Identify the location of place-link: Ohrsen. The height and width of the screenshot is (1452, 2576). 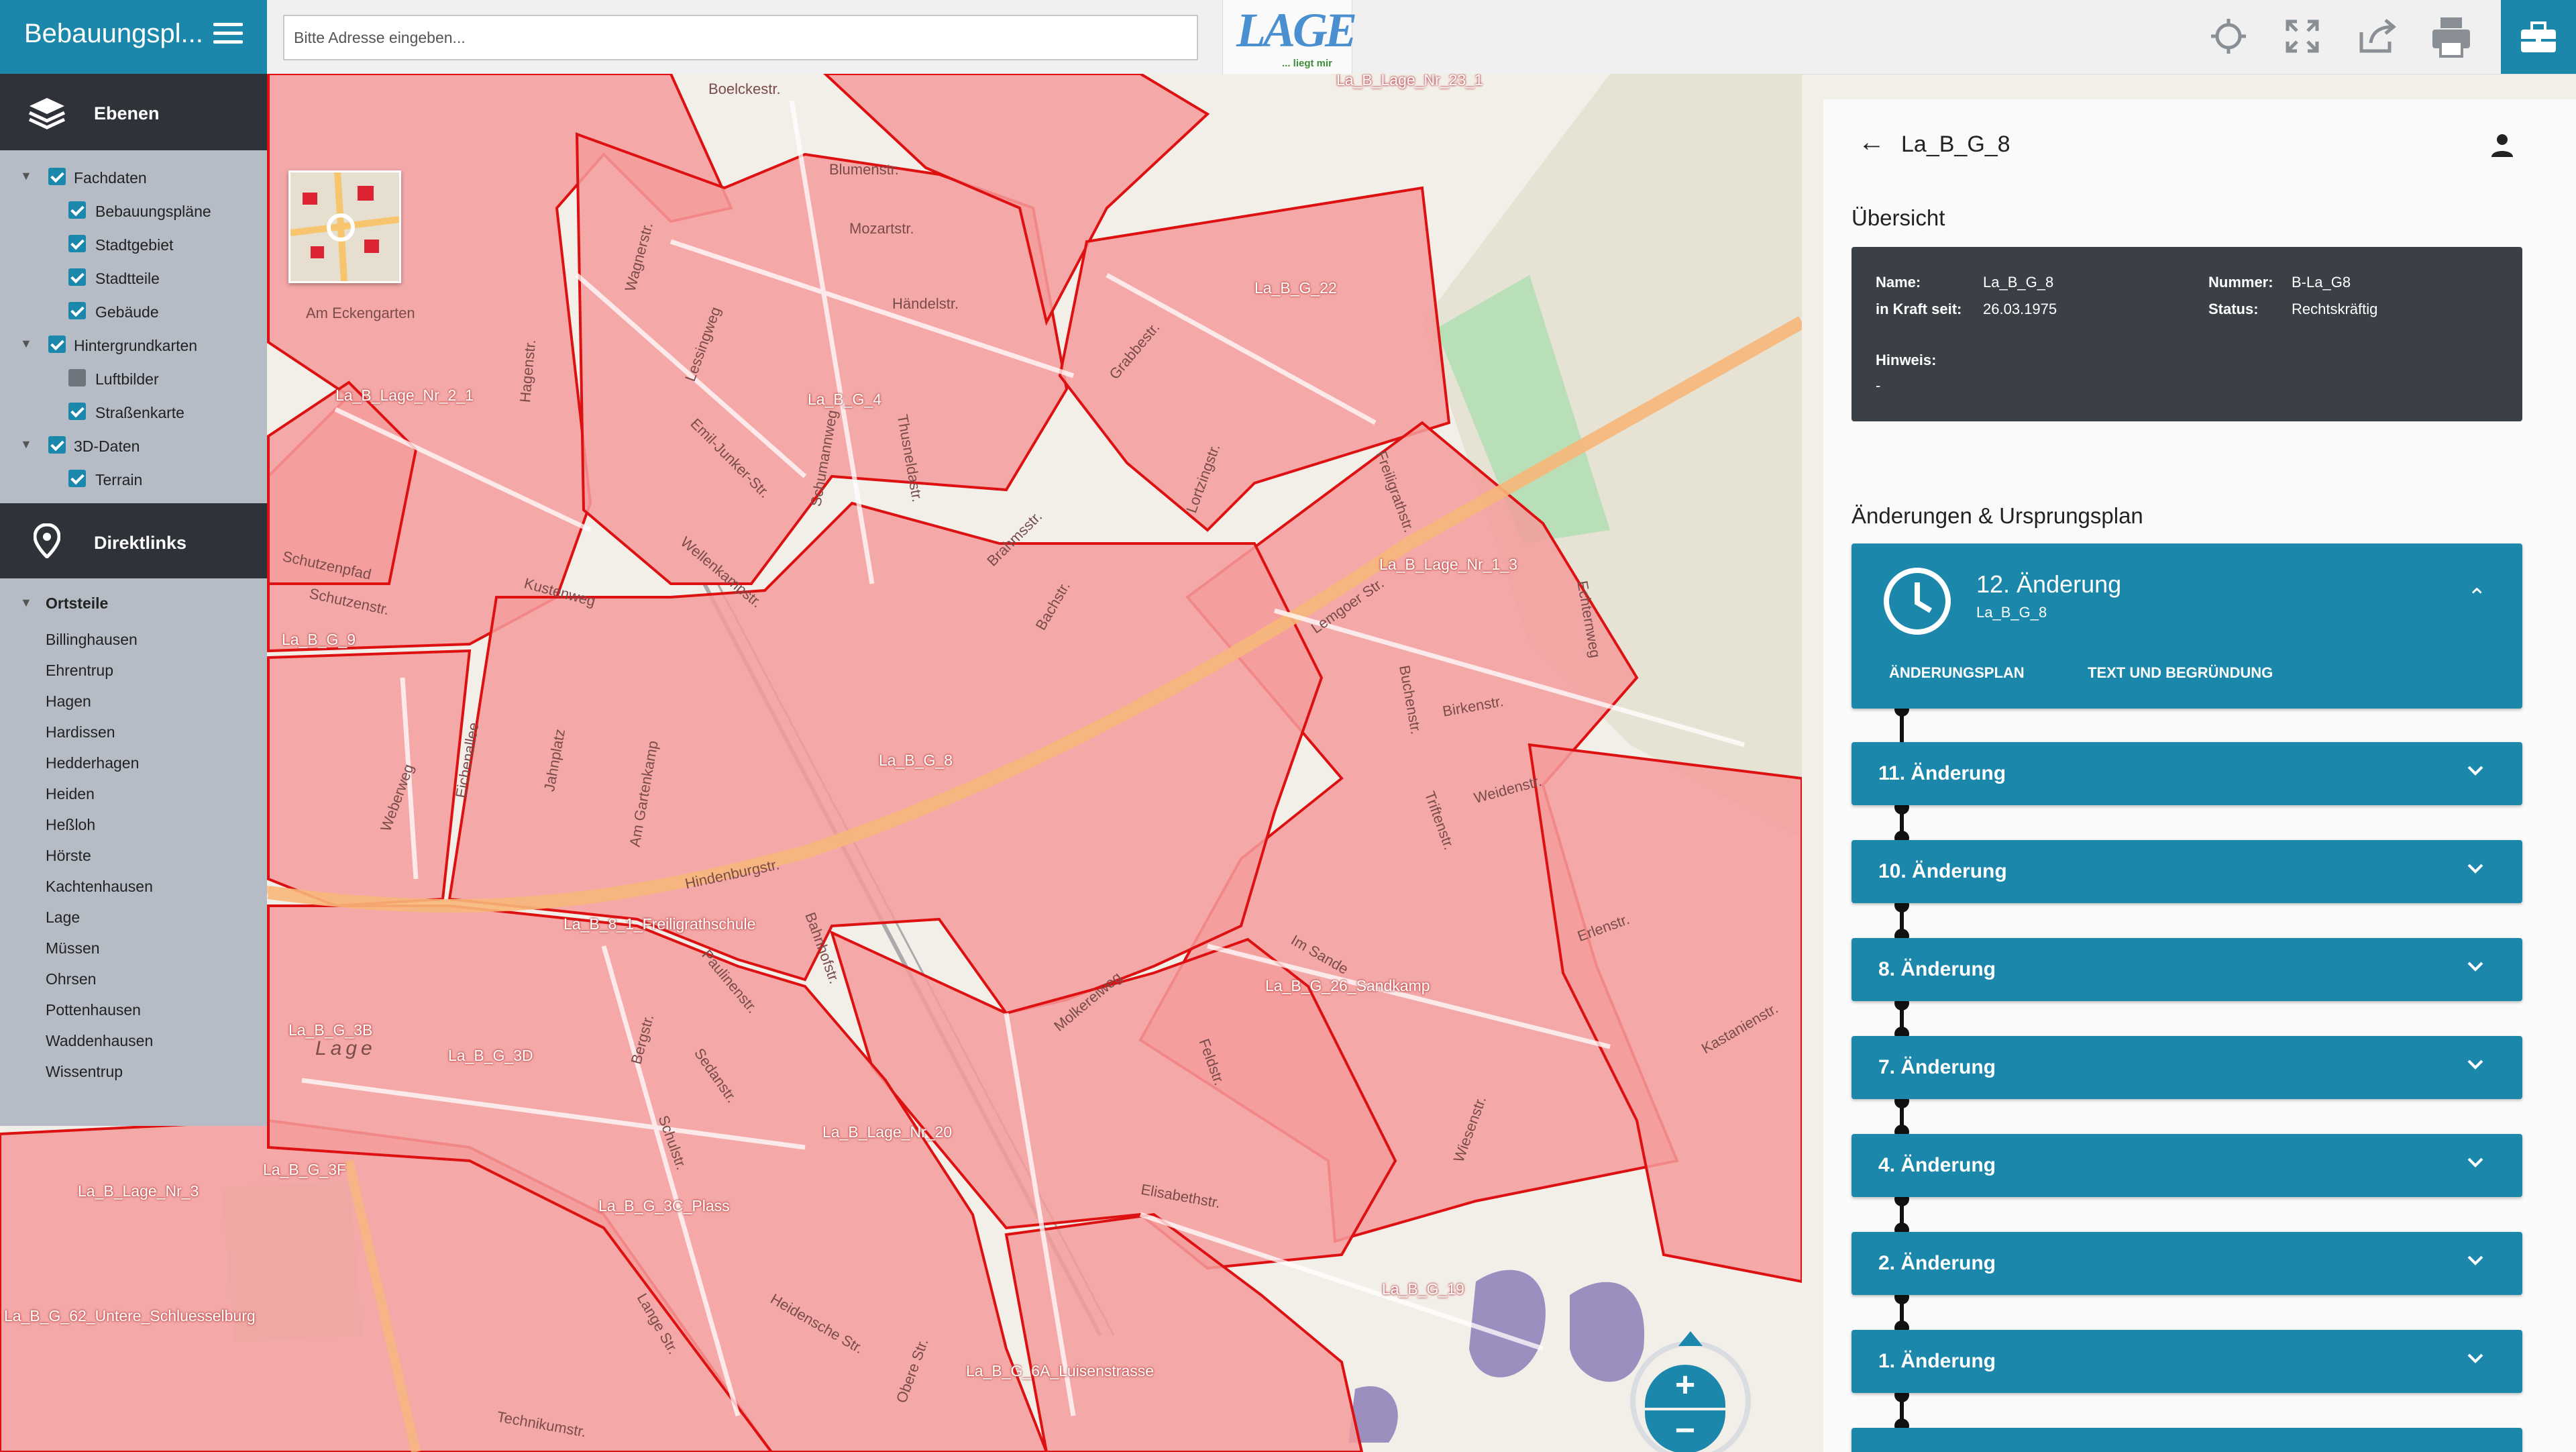
(133, 979).